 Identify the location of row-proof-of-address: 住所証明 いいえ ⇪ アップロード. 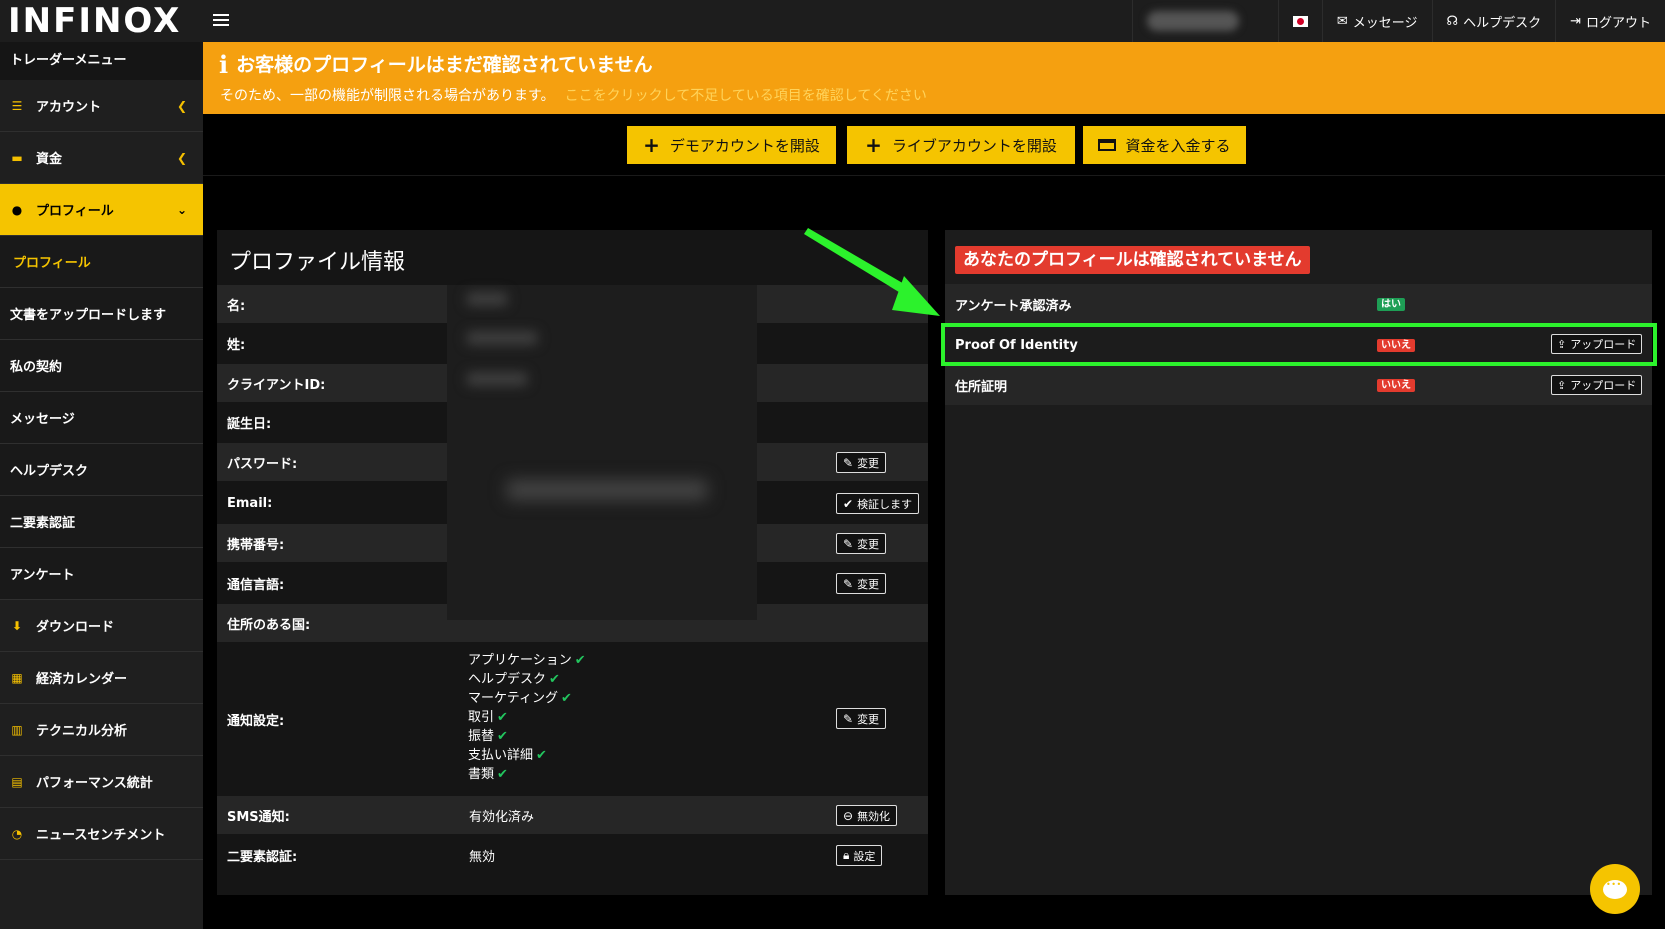
(1298, 385).